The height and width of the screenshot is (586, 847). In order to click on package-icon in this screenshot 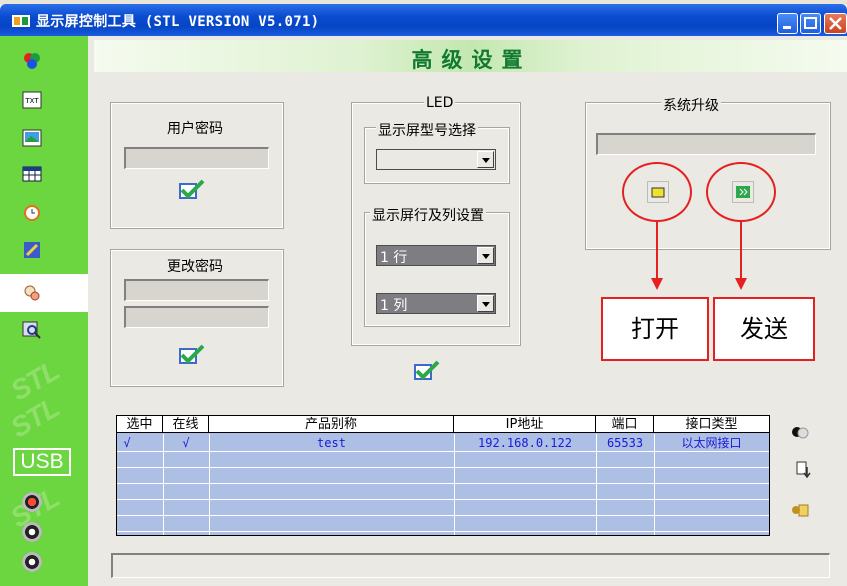, I will do `click(800, 510)`.